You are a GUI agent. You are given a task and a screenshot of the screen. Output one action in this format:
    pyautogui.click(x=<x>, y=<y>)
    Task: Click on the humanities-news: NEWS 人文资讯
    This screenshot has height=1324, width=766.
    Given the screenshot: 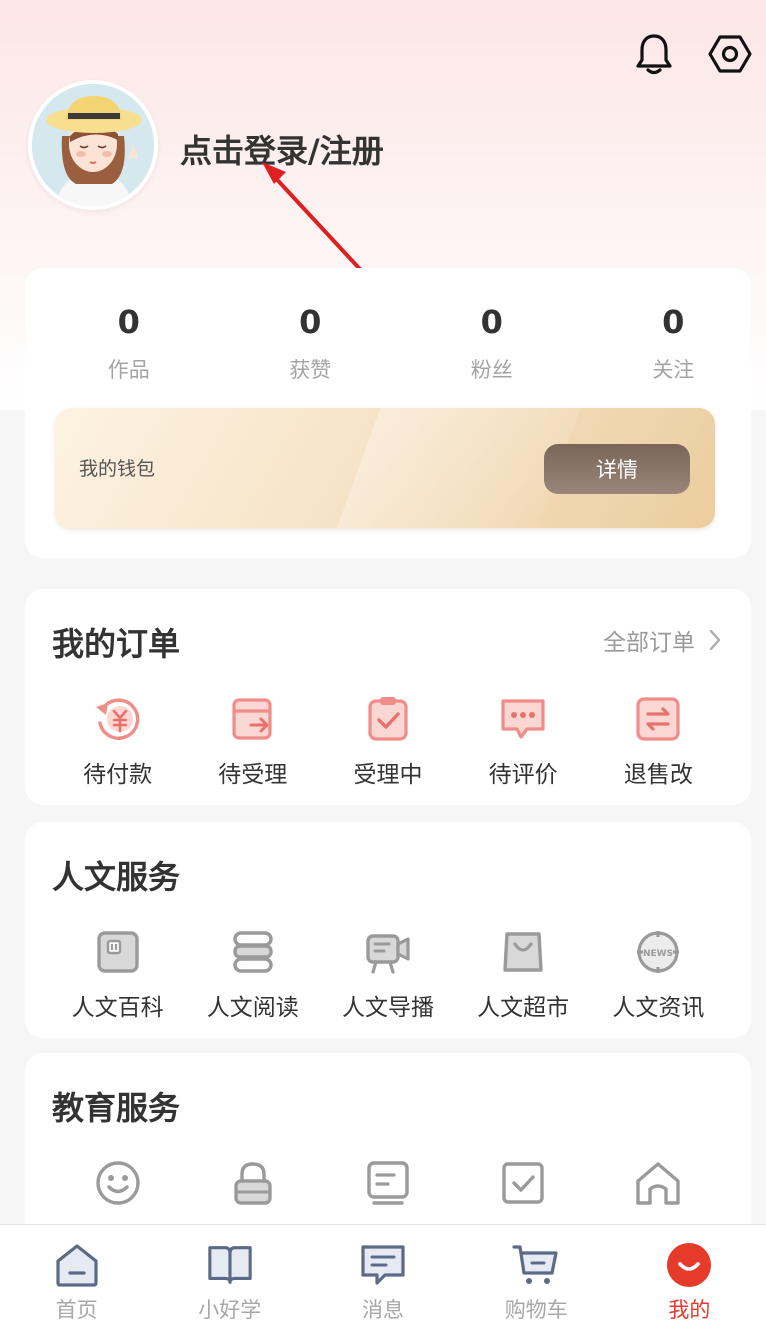 What is the action you would take?
    pyautogui.click(x=658, y=975)
    